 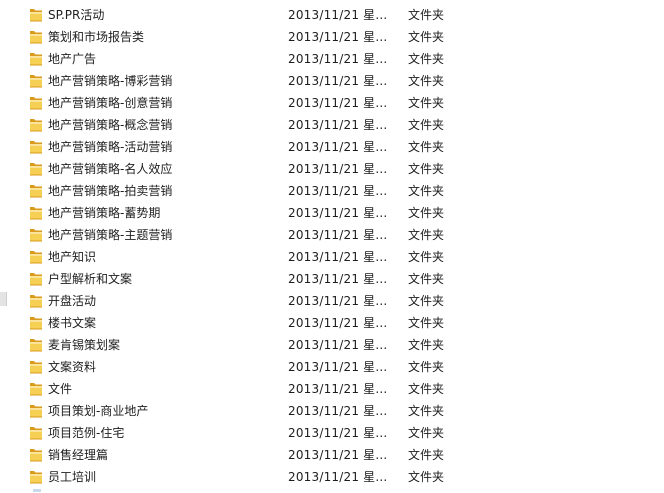 I want to click on file-row: 地产知识 2013/11/21 星... 文件夹, so click(x=332, y=257).